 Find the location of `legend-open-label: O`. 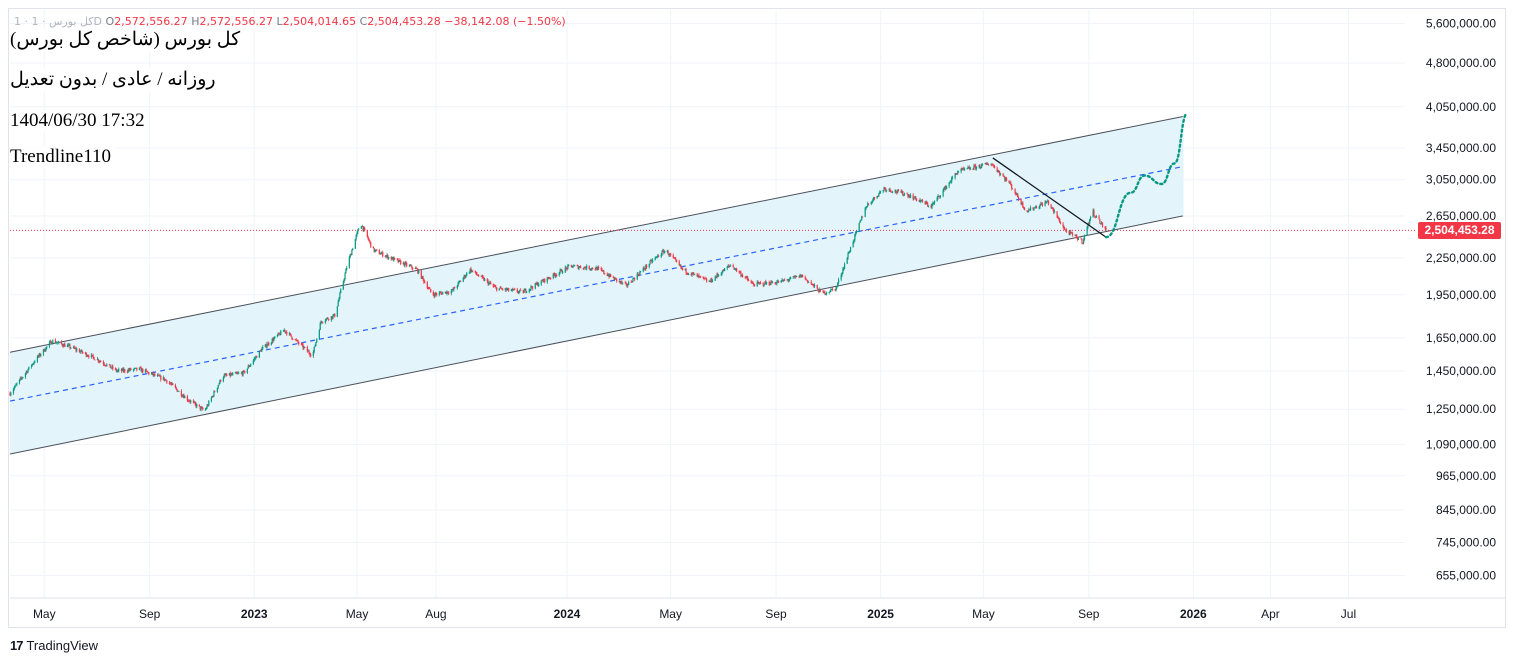

legend-open-label: O is located at coordinates (110, 21).